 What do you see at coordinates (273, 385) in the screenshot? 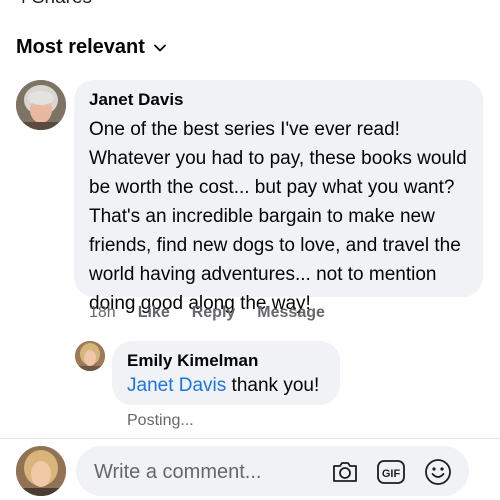
I see `reply-message: thank you!` at bounding box center [273, 385].